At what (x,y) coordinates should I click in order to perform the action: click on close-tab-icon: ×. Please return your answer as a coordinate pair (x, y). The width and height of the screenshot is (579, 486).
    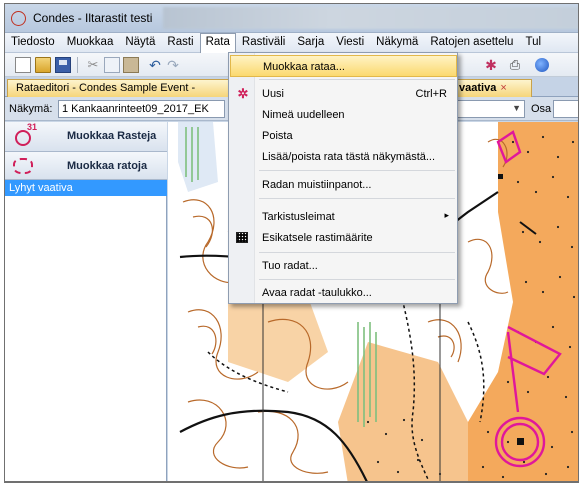
    Looking at the image, I should click on (503, 88).